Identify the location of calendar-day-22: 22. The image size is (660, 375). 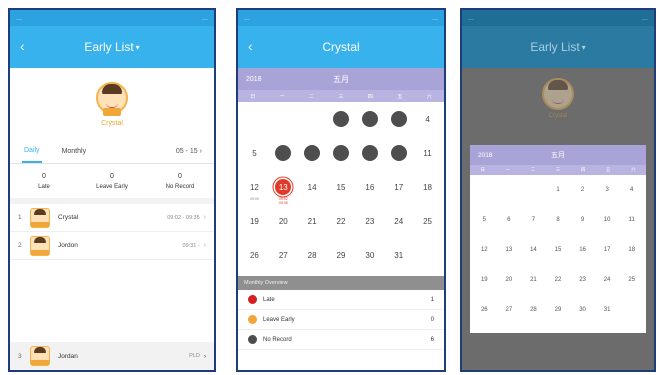
(341, 221).